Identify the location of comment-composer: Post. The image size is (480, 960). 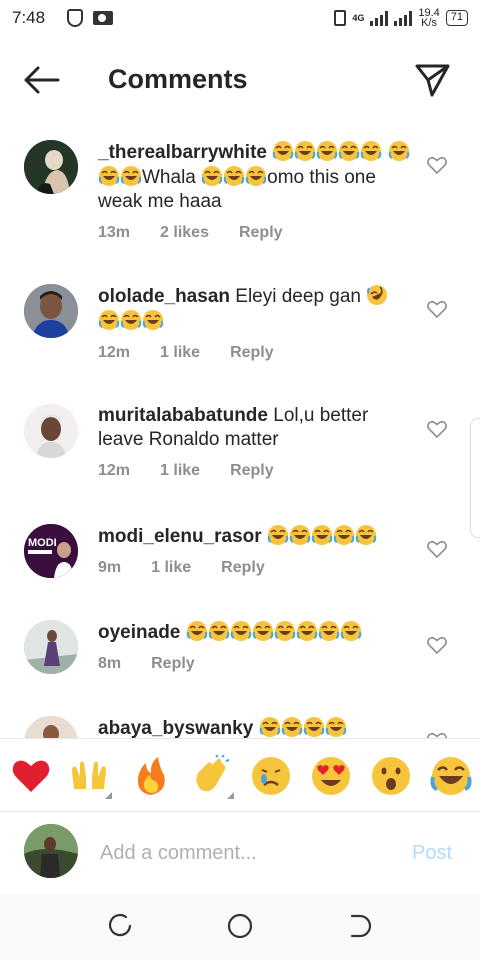
(240, 853).